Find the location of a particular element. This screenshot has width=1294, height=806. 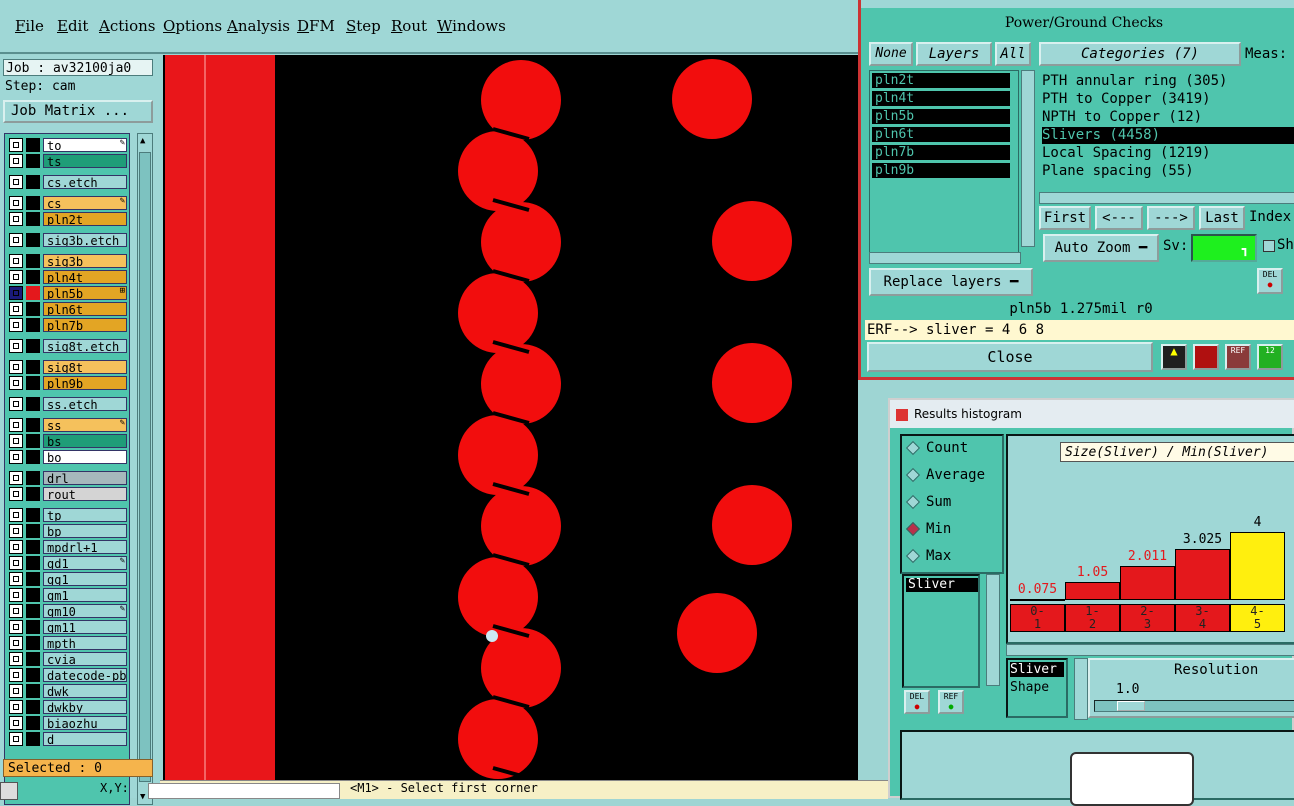

mode-radio-count: Count is located at coordinates (936, 448).